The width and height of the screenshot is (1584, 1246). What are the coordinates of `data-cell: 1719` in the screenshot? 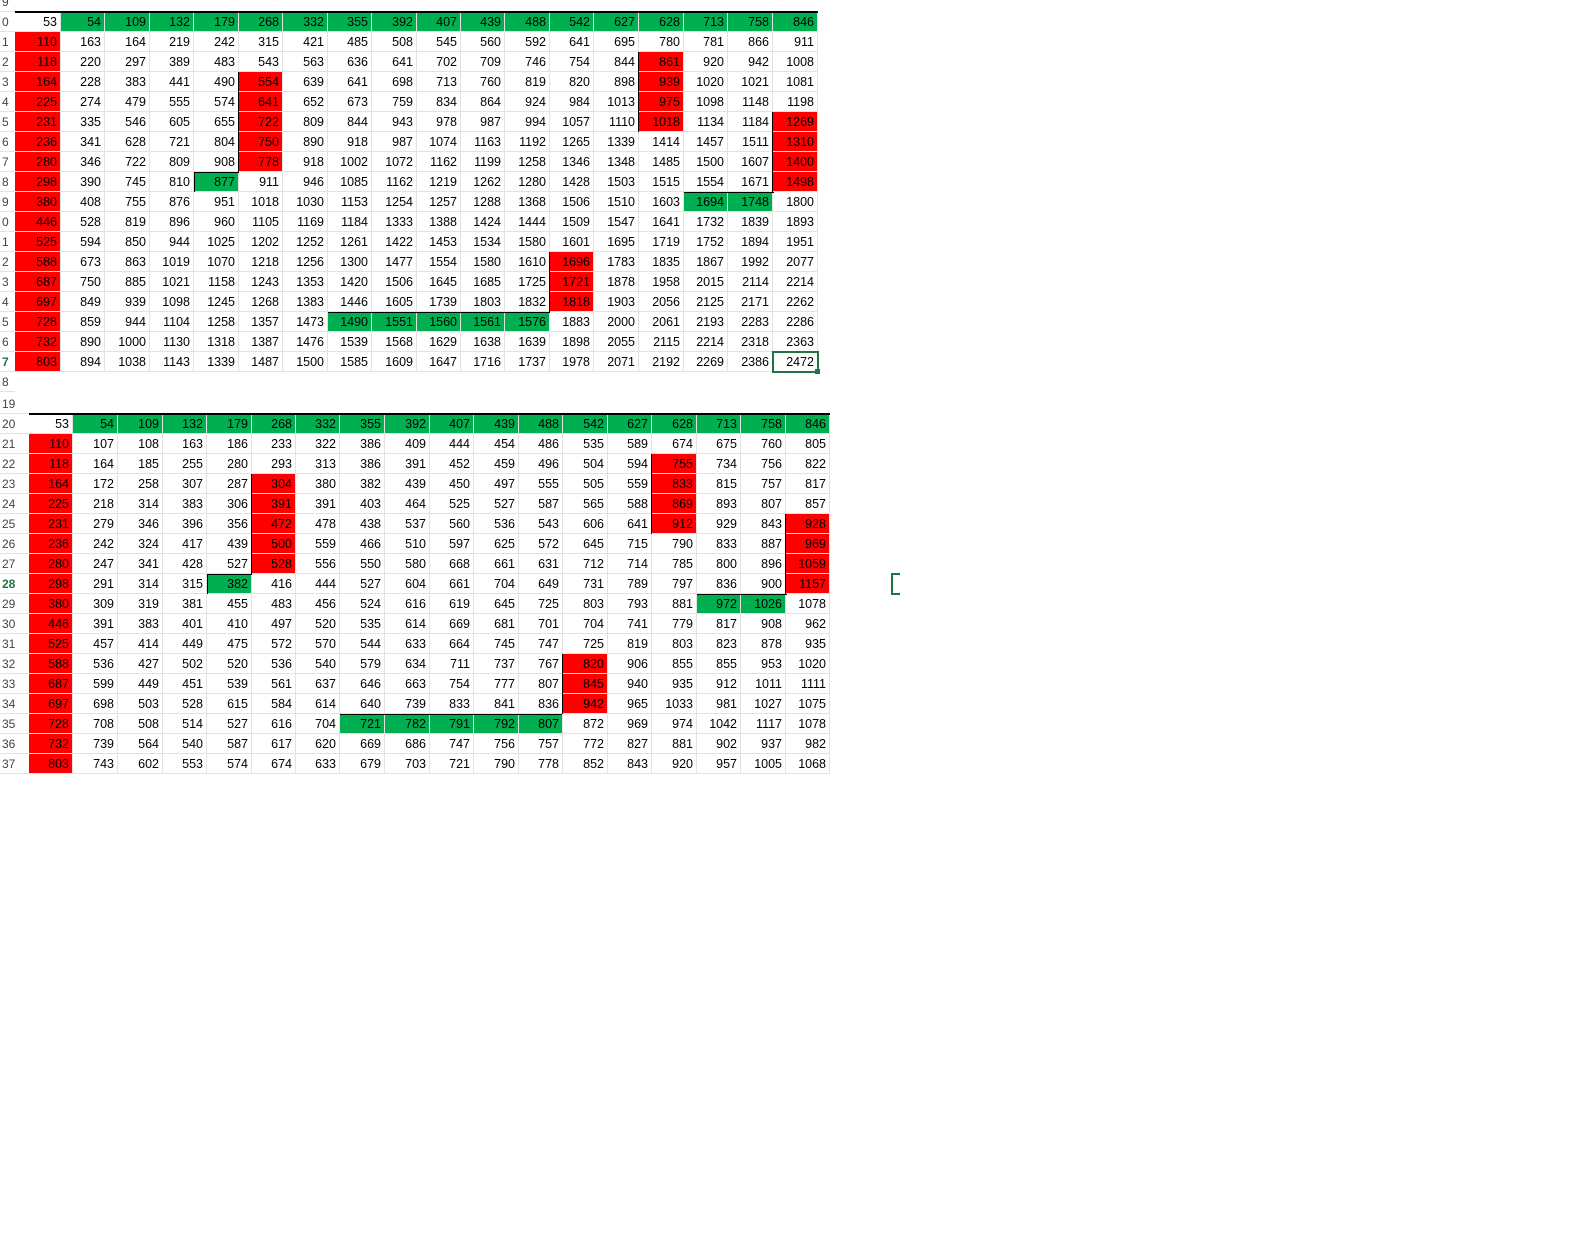 It's located at (661, 242).